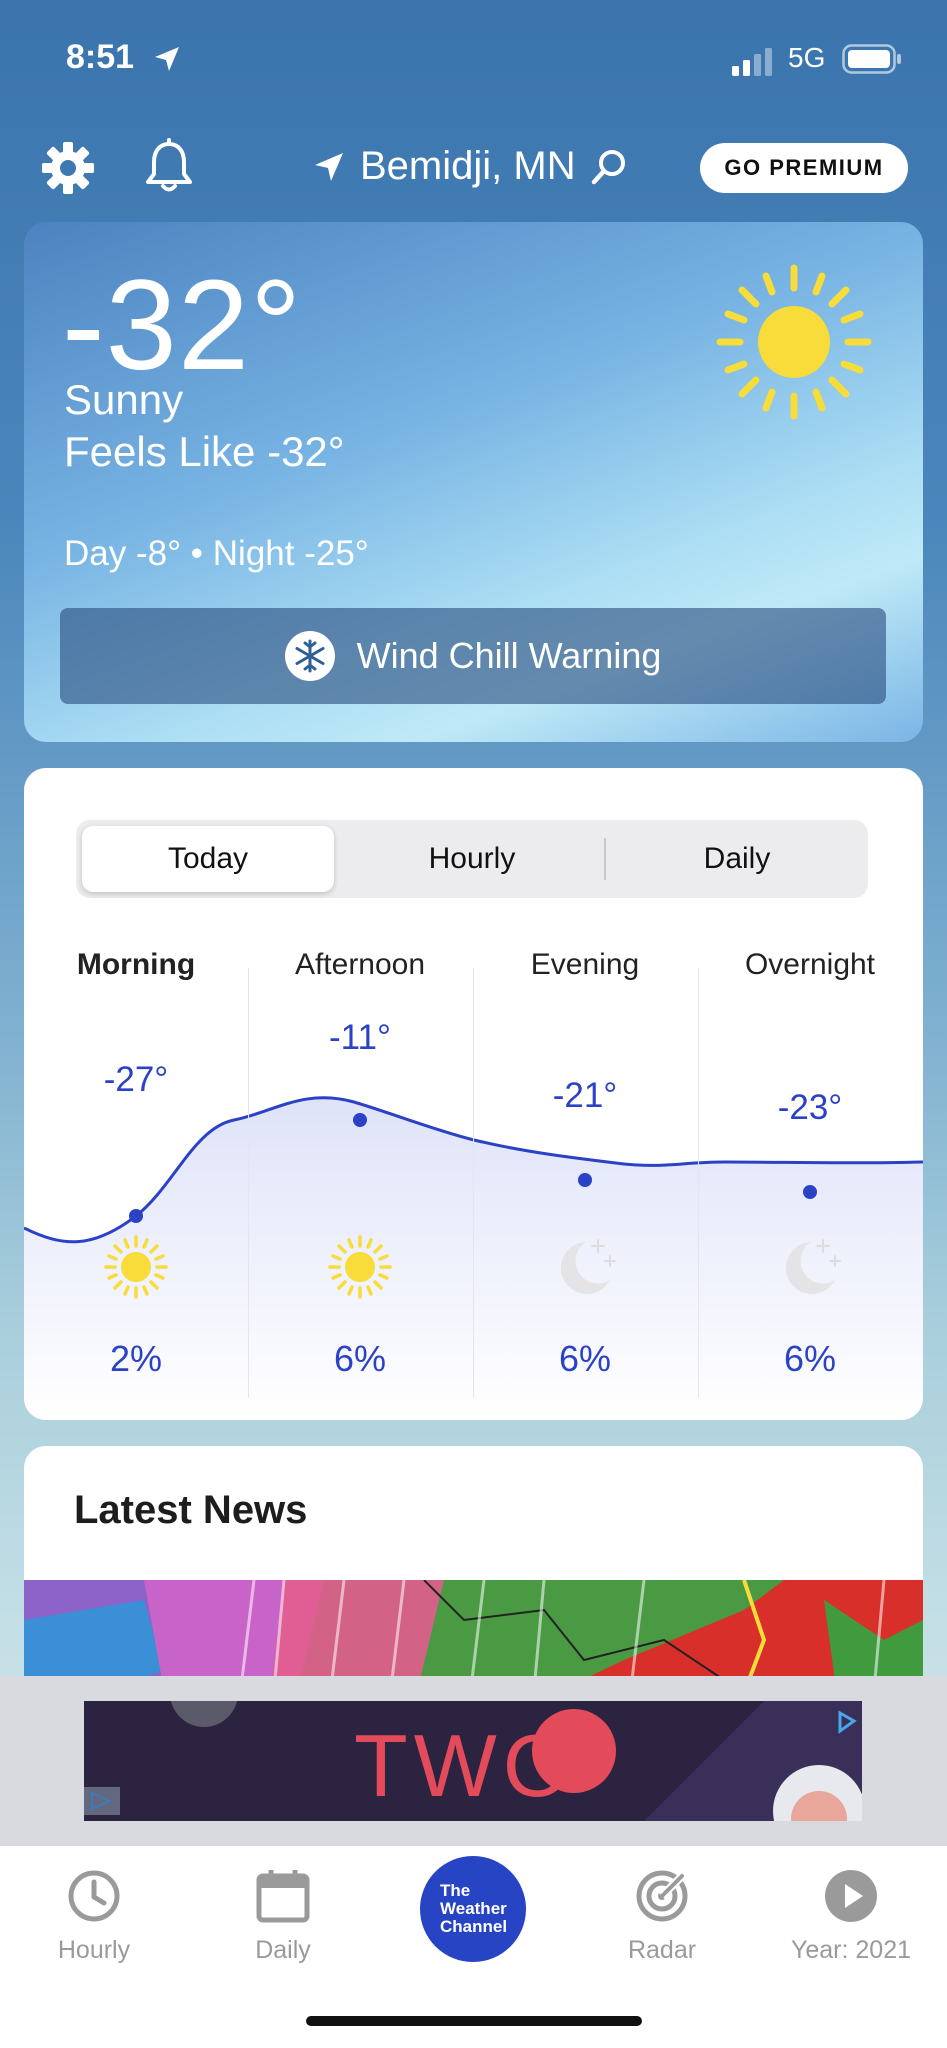  Describe the element at coordinates (851, 1896) in the screenshot. I see `play-icon` at that location.